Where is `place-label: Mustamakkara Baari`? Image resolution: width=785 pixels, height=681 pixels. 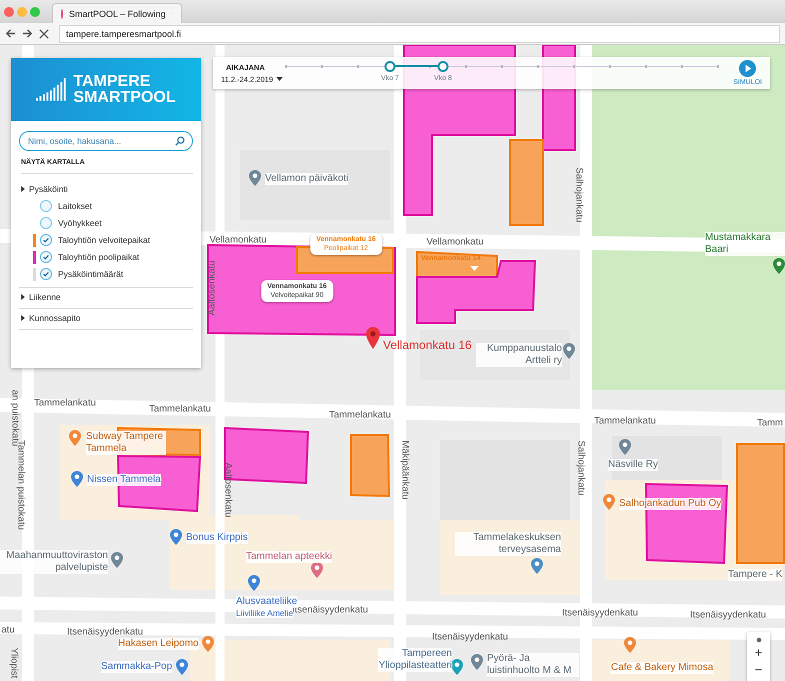
place-label: Mustamakkara Baari is located at coordinates (745, 244).